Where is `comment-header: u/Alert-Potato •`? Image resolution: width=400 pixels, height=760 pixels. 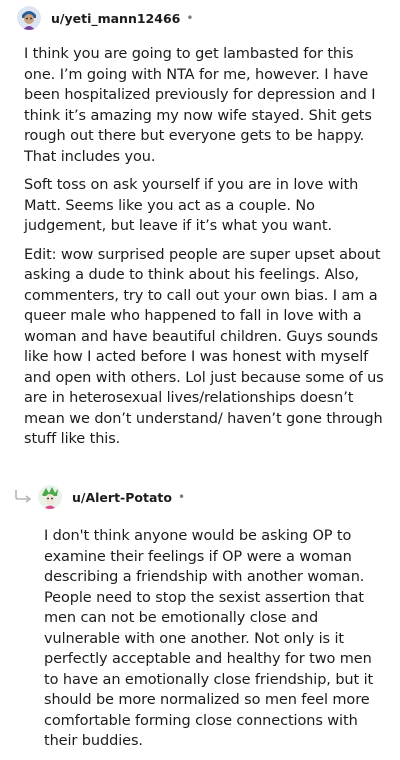 comment-header: u/Alert-Potato • is located at coordinates (111, 497).